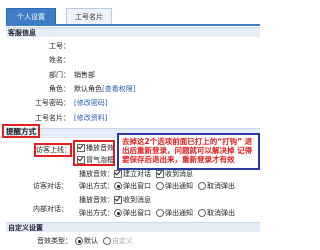  What do you see at coordinates (96, 174) in the screenshot?
I see `visitor-sound-prefix: 播放音效：` at bounding box center [96, 174].